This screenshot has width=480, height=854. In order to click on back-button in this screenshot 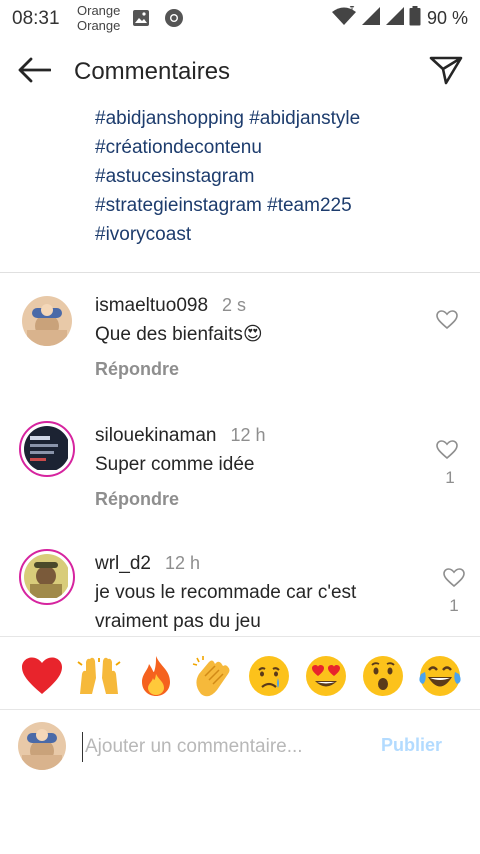, I will do `click(34, 72)`.